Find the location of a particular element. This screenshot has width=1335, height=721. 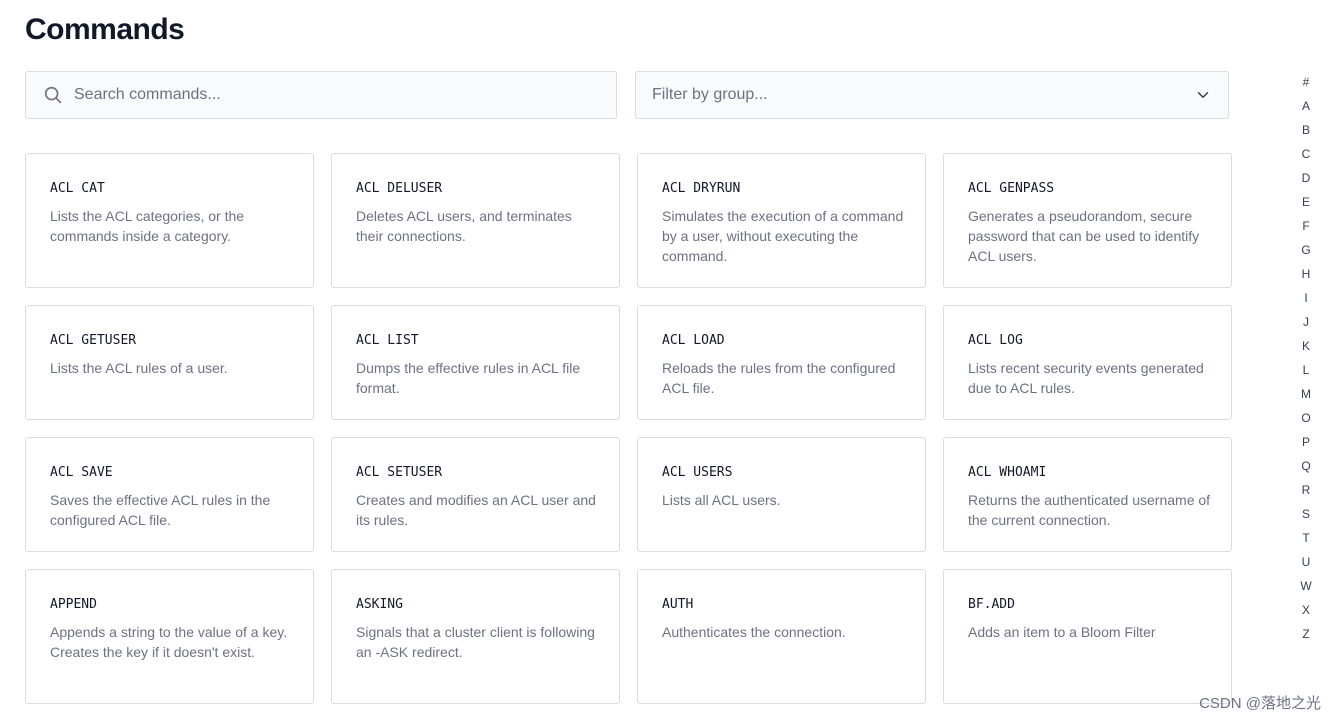

alpha-link-c: C is located at coordinates (1306, 154).